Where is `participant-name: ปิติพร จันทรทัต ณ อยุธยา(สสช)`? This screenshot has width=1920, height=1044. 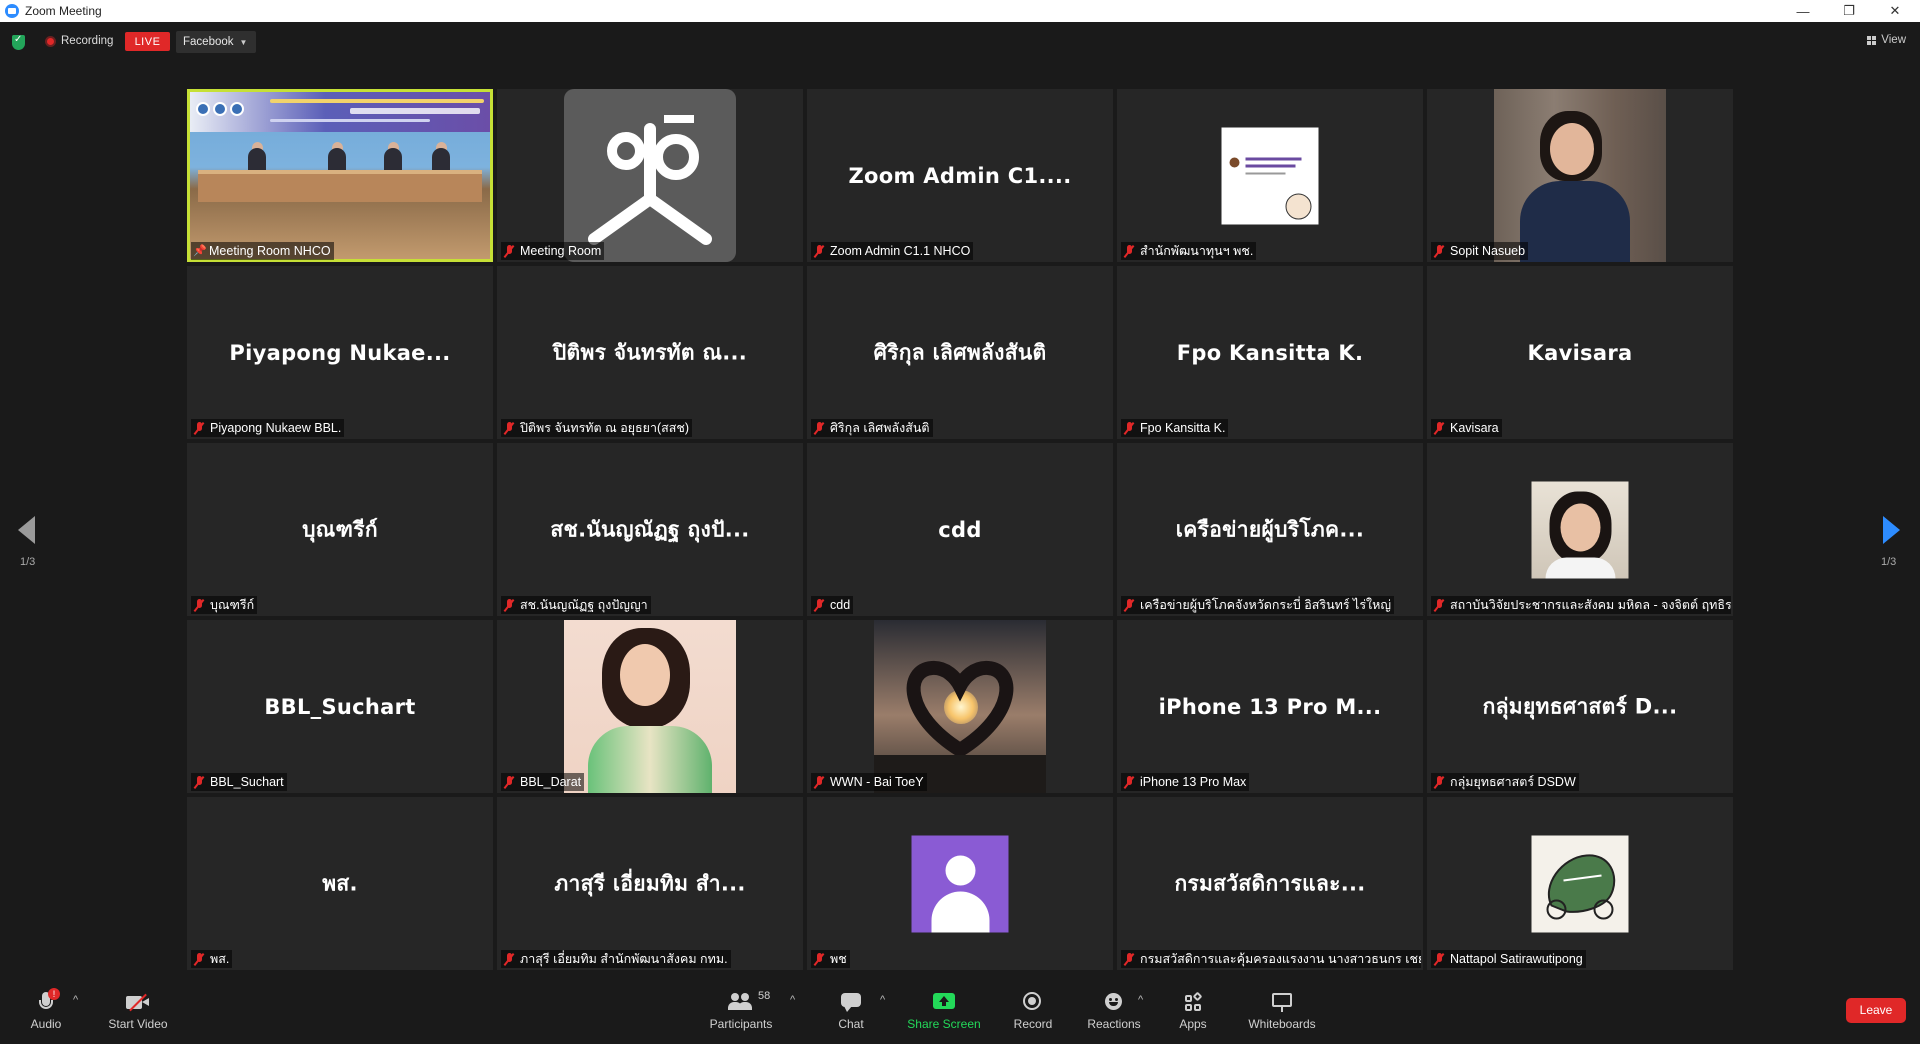 participant-name: ปิติพร จันทรทัต ณ อยุธยา(สสช) is located at coordinates (605, 428).